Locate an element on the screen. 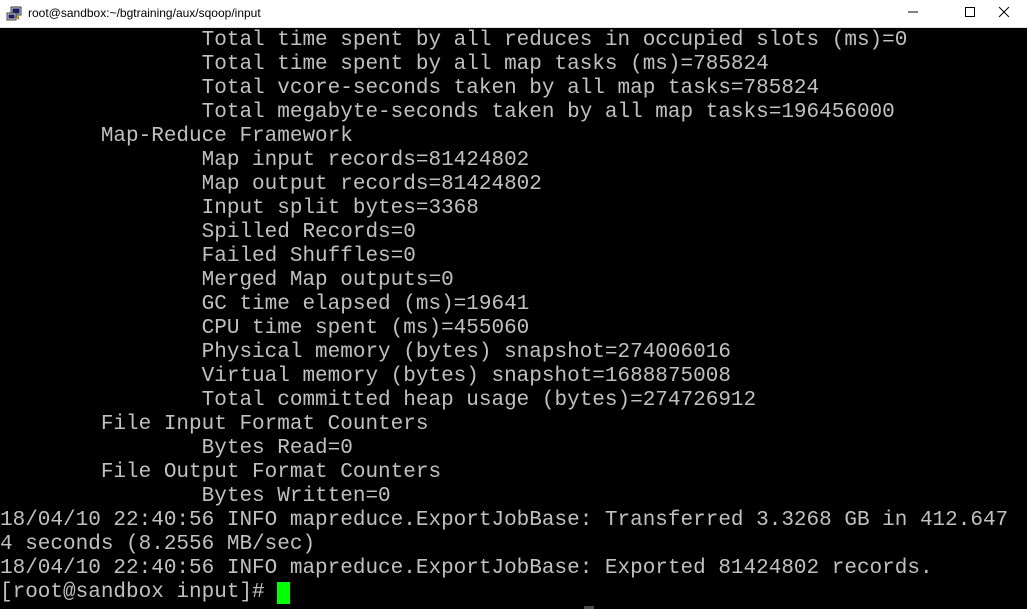 The width and height of the screenshot is (1027, 609). output-line: File Output Format Counters is located at coordinates (221, 472).